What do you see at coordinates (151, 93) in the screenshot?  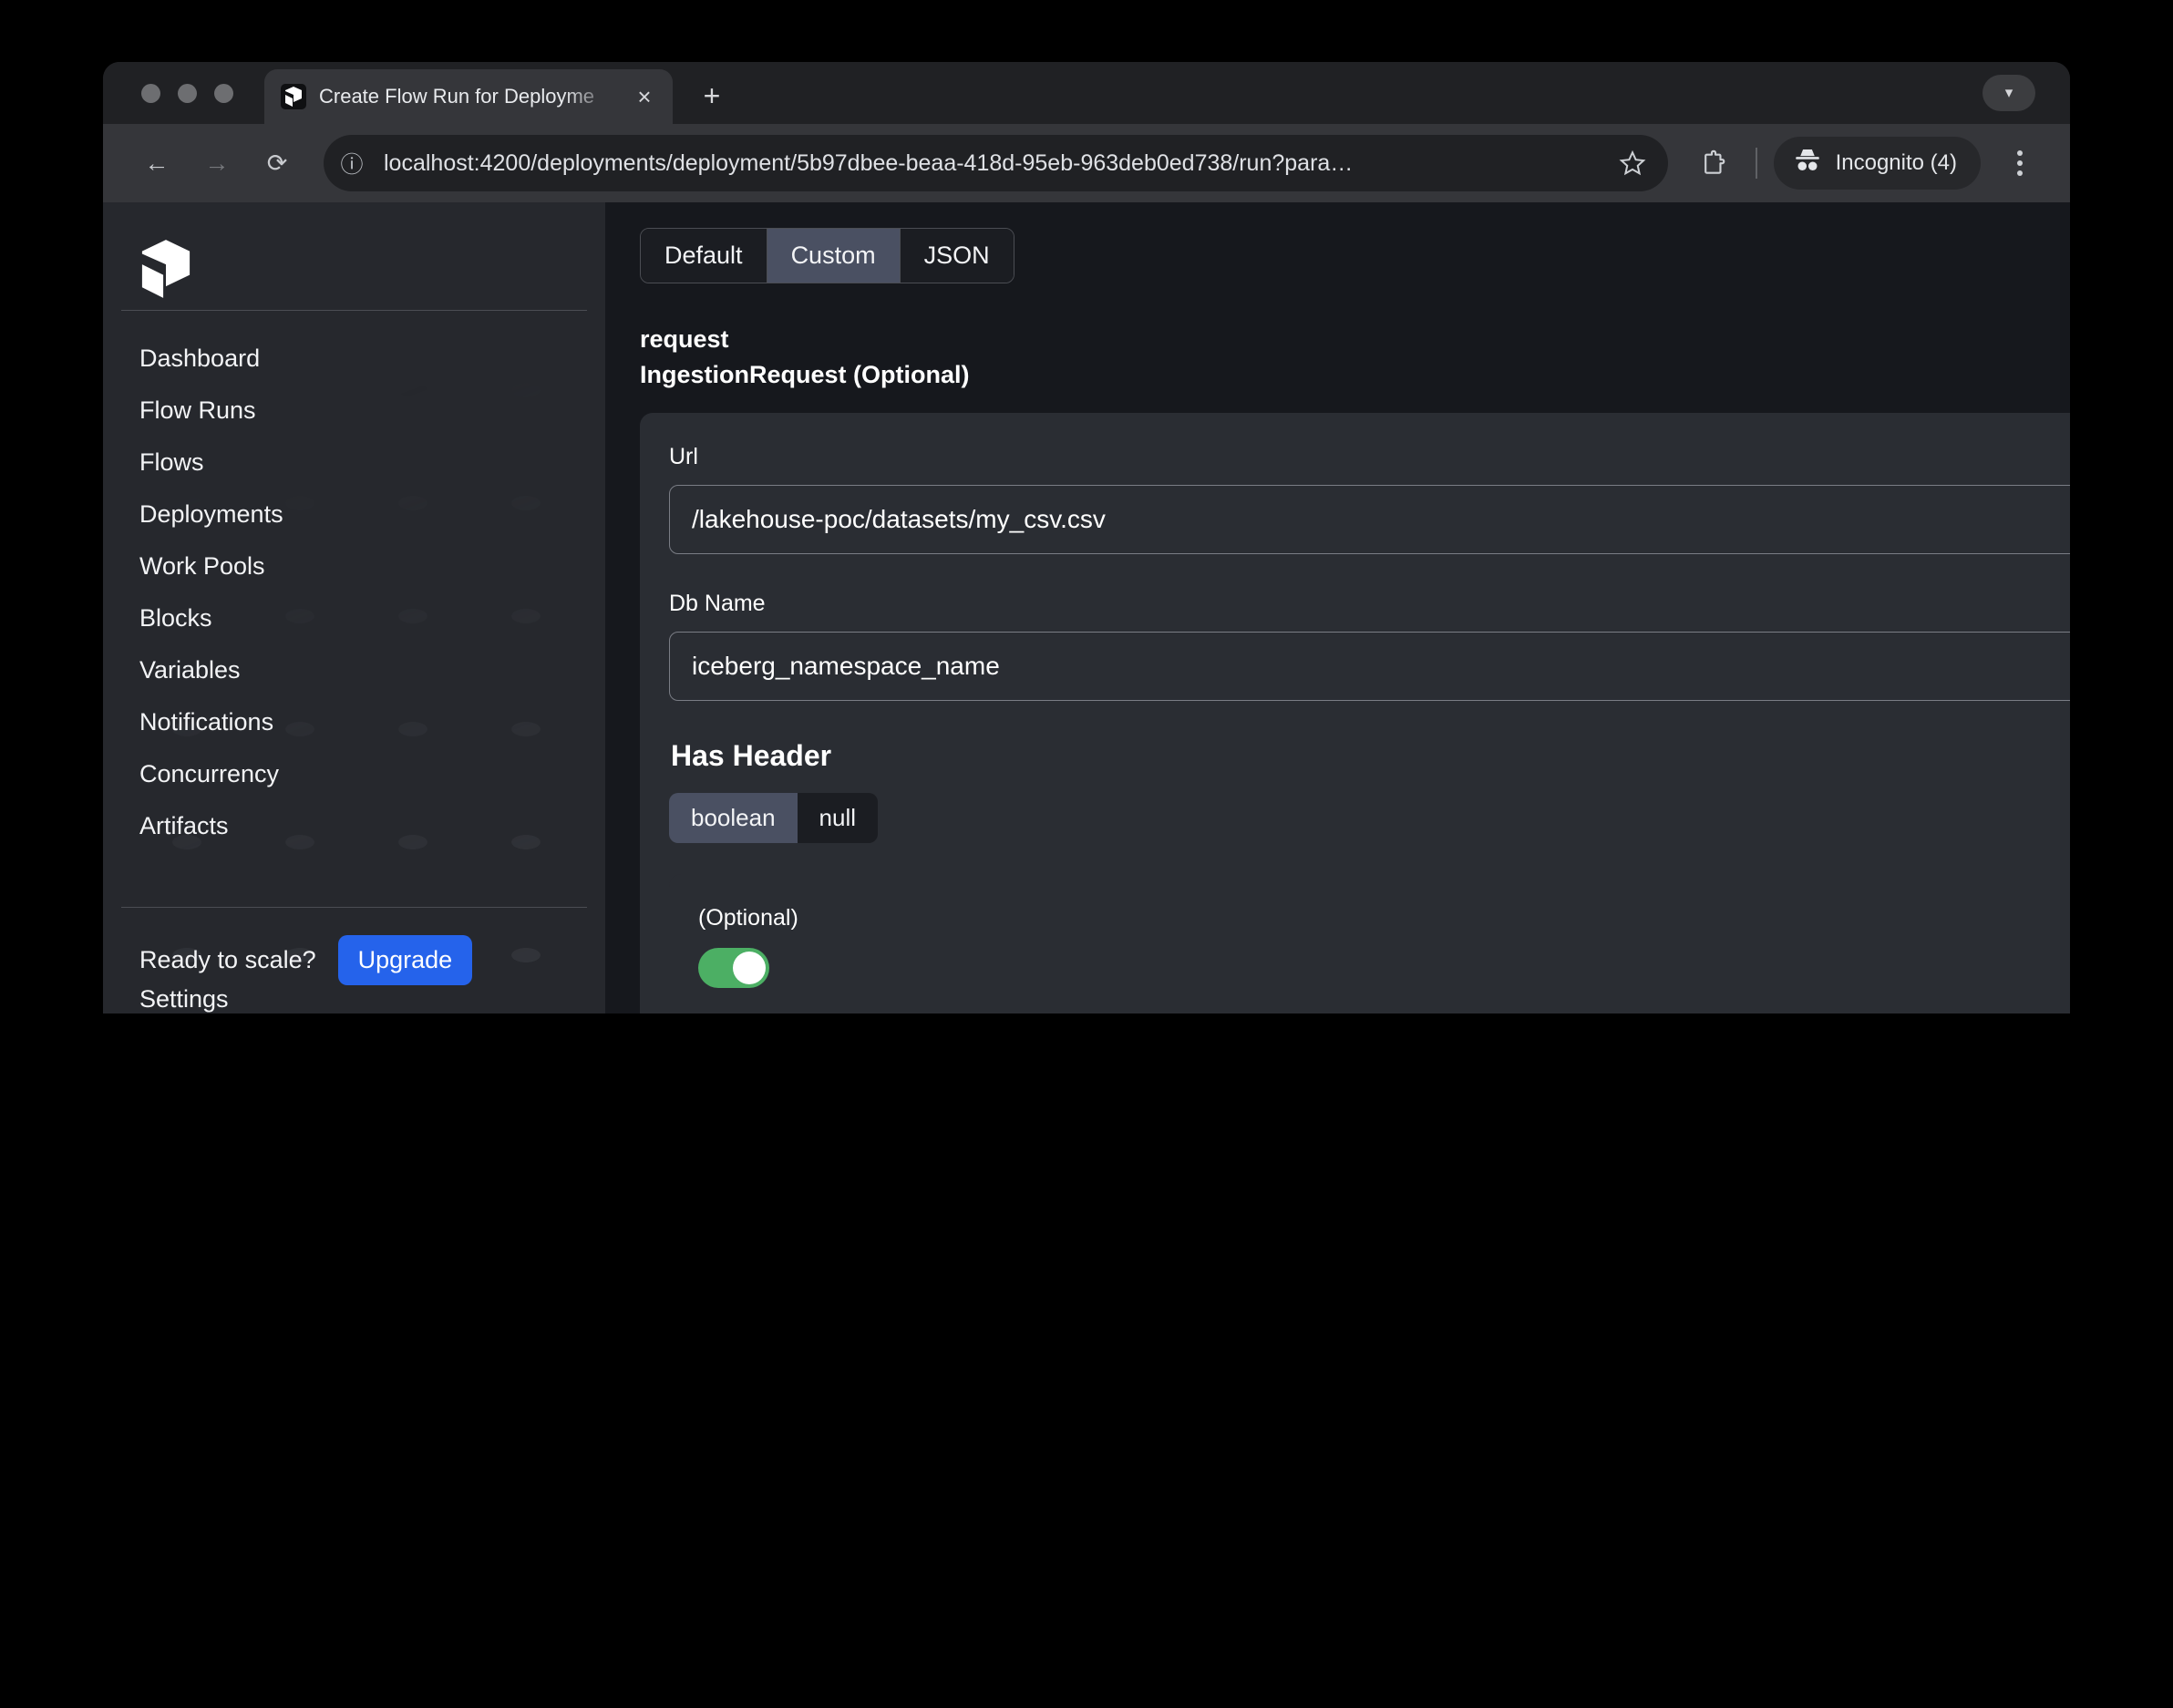 I see `close-window-button` at bounding box center [151, 93].